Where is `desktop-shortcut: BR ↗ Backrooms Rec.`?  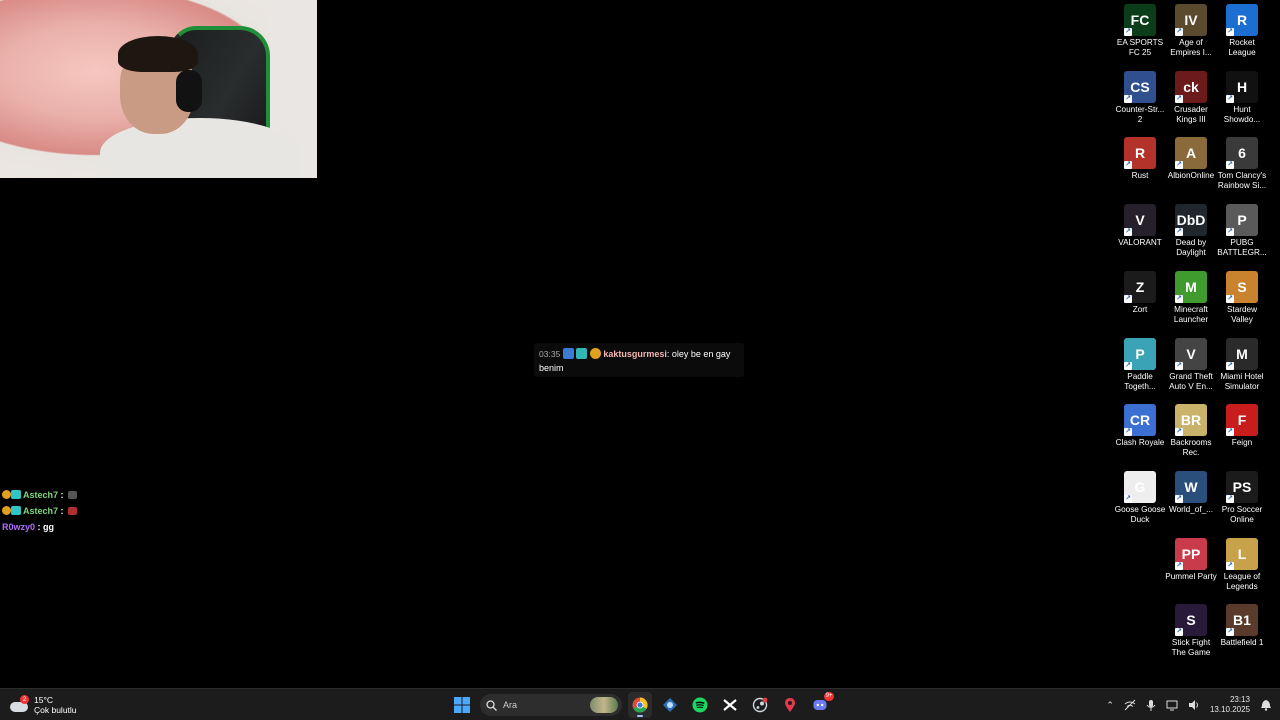
desktop-shortcut: BR ↗ Backrooms Rec. is located at coordinates (1191, 431).